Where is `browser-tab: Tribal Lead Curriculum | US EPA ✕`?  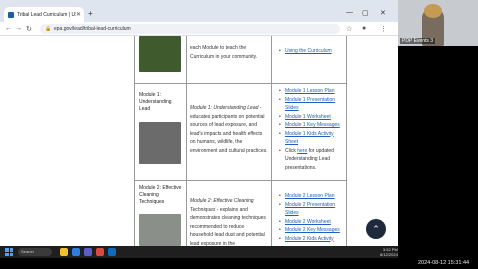 browser-tab: Tribal Lead Curriculum | US EPA ✕ is located at coordinates (44, 14).